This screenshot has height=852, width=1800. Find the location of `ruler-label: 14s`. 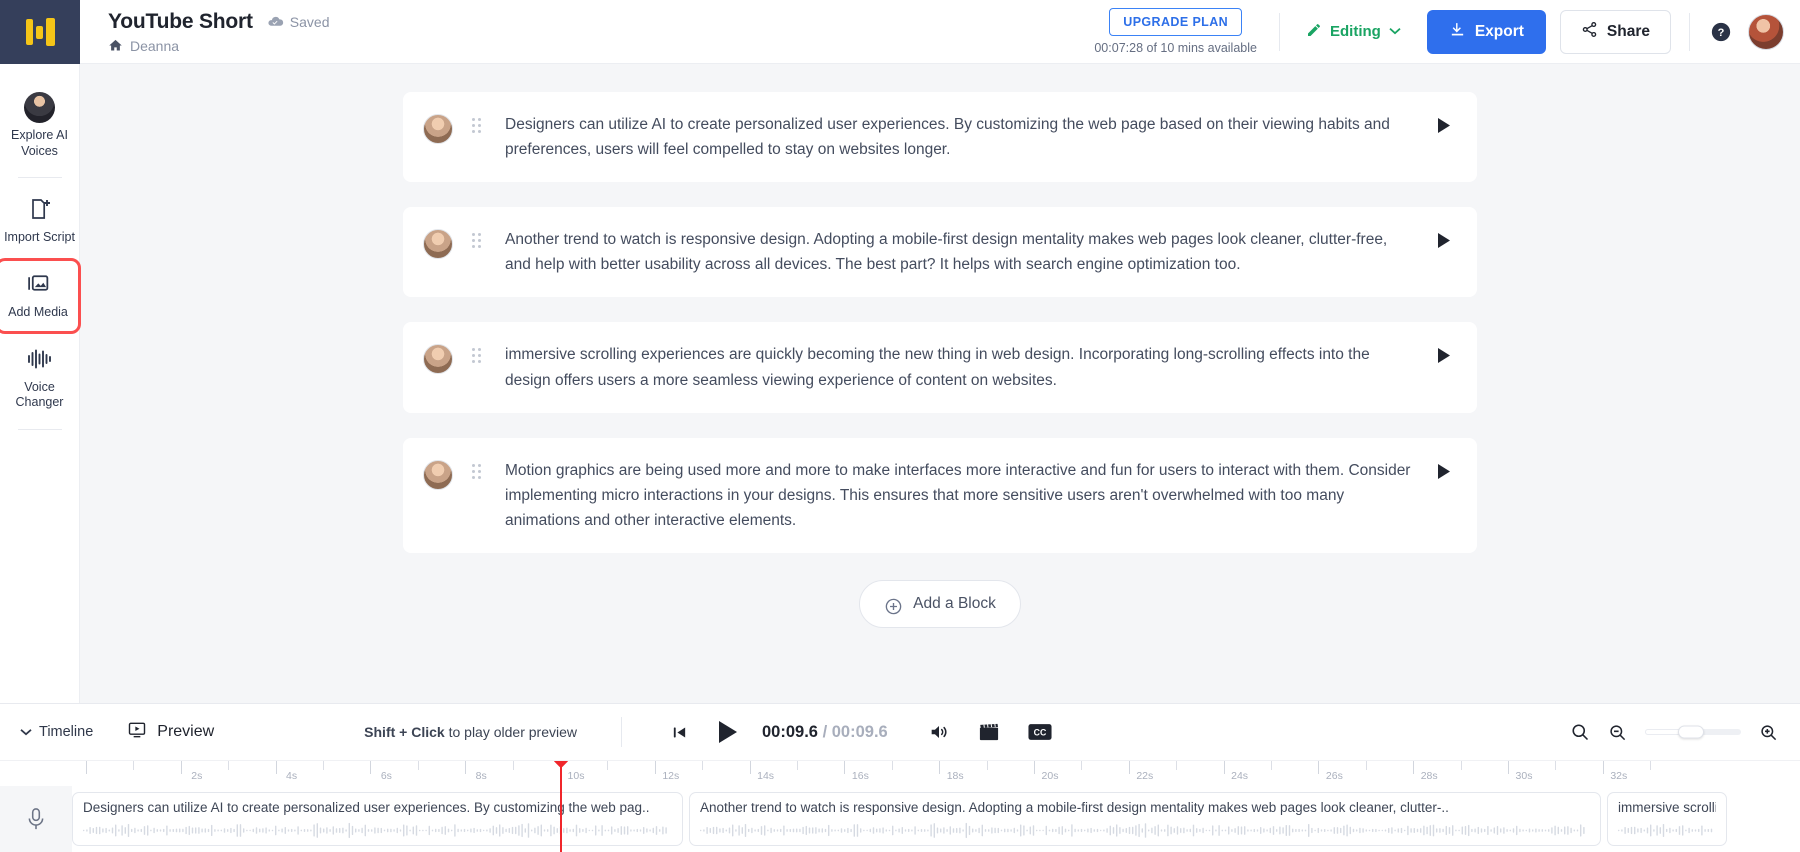

ruler-label: 14s is located at coordinates (766, 776).